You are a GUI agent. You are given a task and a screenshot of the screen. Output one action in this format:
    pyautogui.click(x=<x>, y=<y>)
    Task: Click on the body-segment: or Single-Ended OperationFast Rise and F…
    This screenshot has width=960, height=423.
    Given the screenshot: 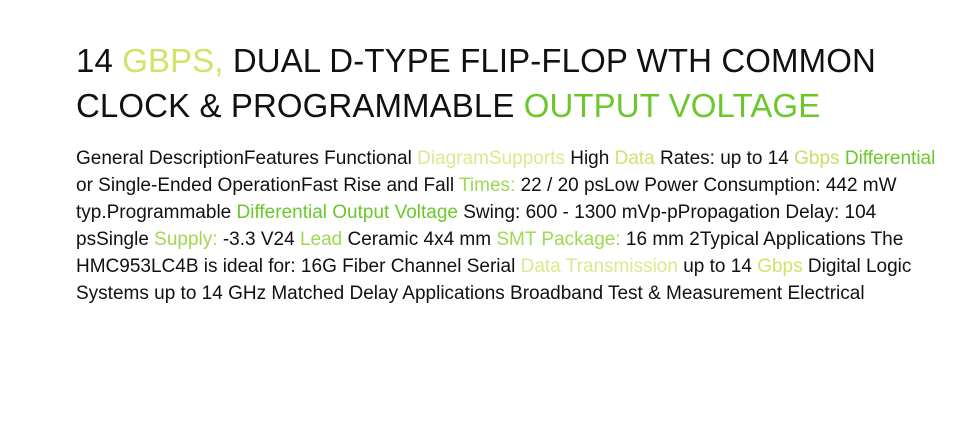 What is the action you would take?
    pyautogui.click(x=268, y=185)
    